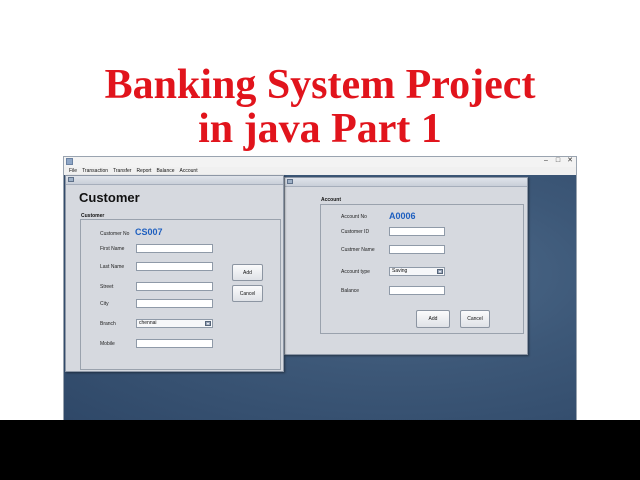  What do you see at coordinates (174, 286) in the screenshot?
I see `street-field` at bounding box center [174, 286].